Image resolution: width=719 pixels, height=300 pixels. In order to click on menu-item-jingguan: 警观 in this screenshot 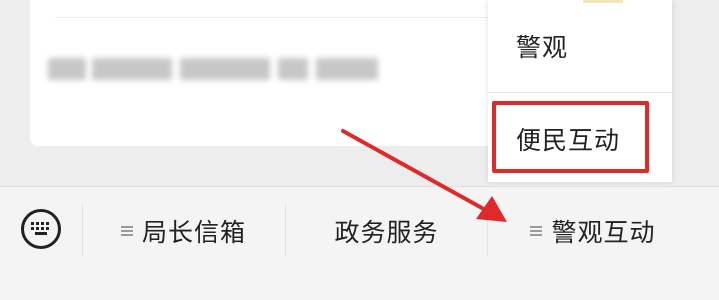, I will do `click(580, 46)`.